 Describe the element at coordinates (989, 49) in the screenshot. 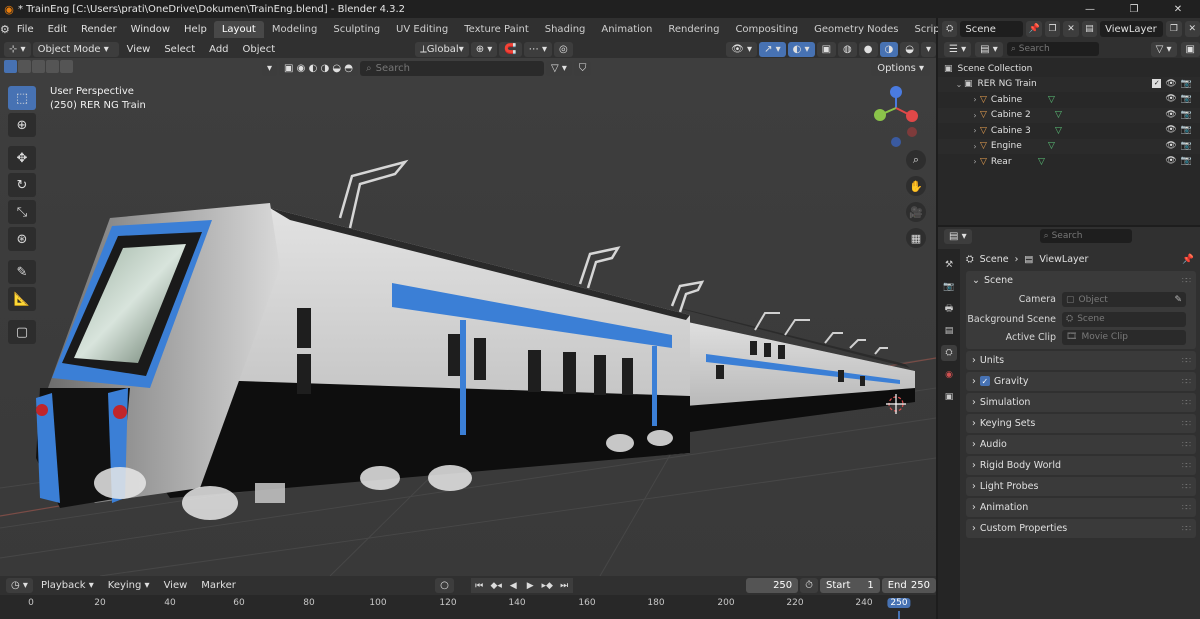

I see `display-mode-dropdown: ▤ ▾` at that location.